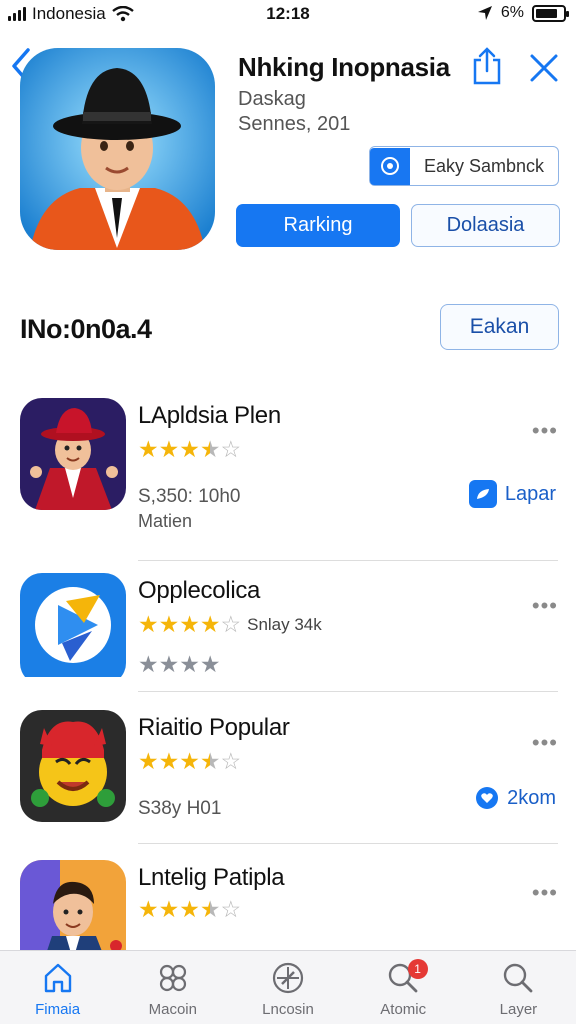  I want to click on location-icon, so click(484, 13).